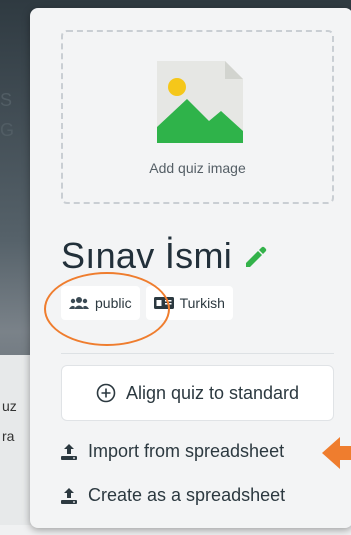 The width and height of the screenshot is (351, 535). Describe the element at coordinates (212, 392) in the screenshot. I see `align-quiz-label: Align quiz to standard` at that location.